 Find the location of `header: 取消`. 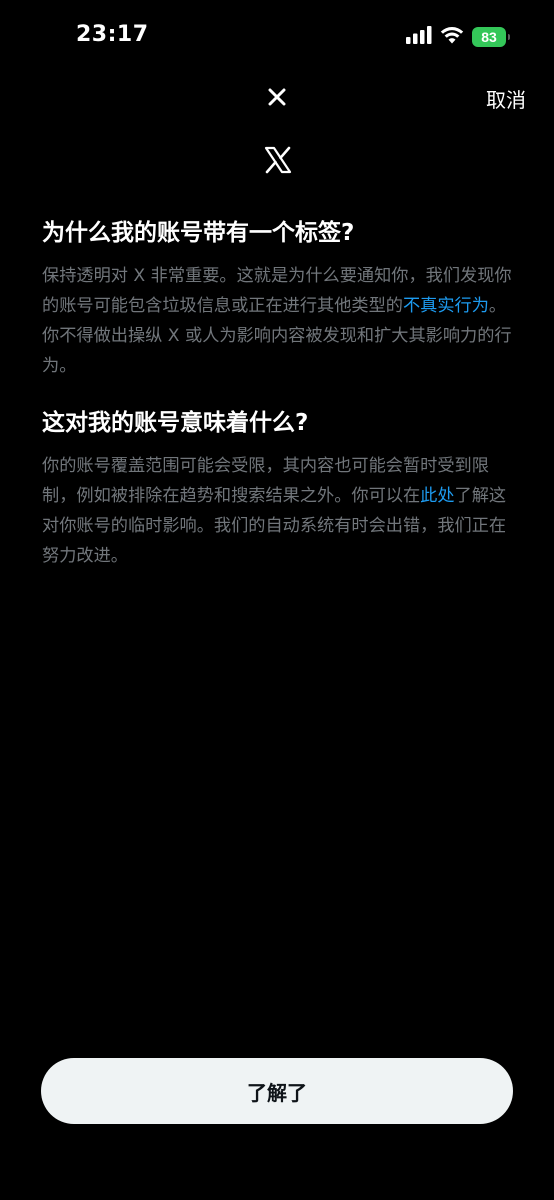

header: 取消 is located at coordinates (277, 100).